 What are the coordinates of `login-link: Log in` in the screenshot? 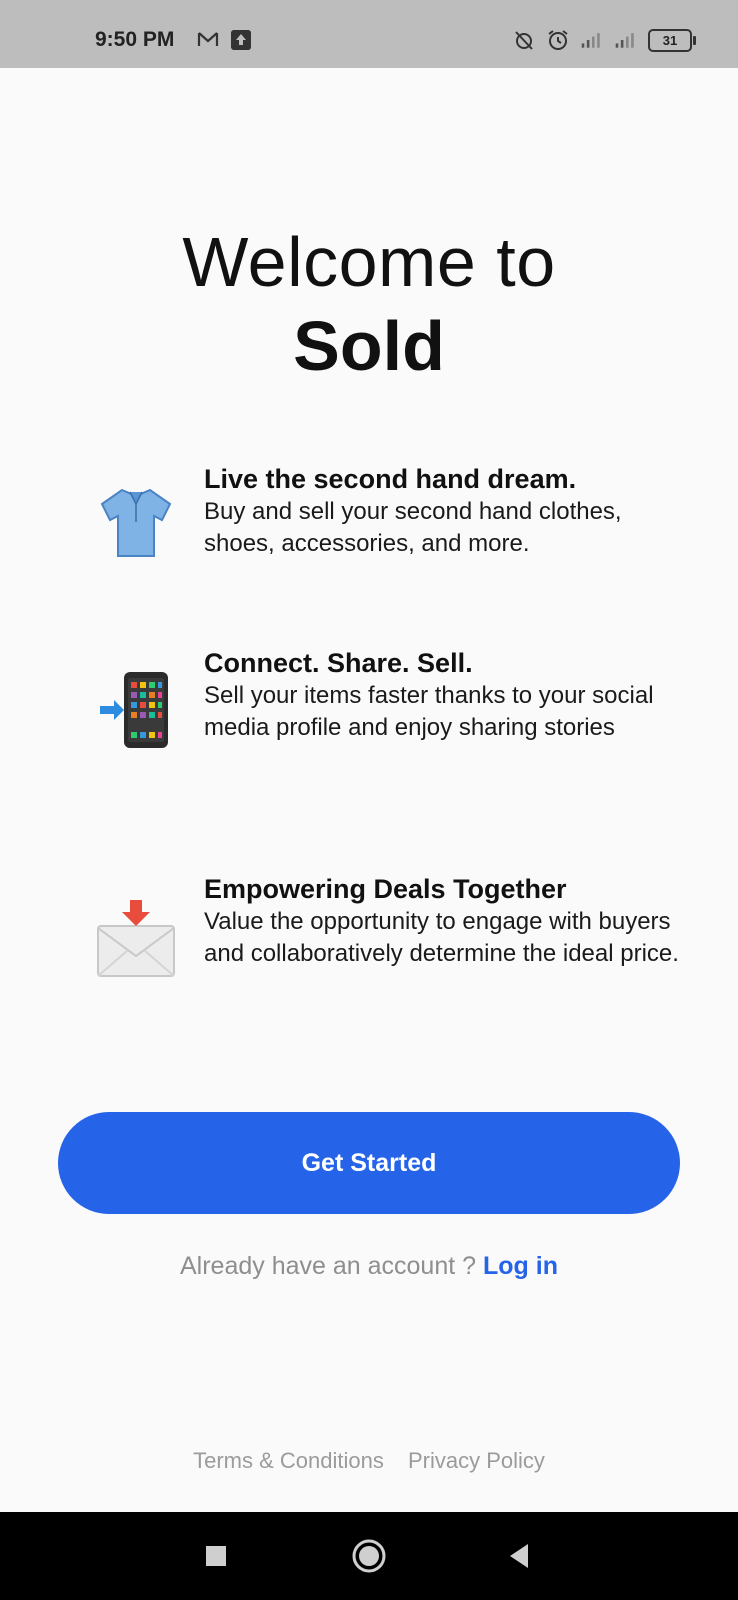 It's located at (520, 1266).